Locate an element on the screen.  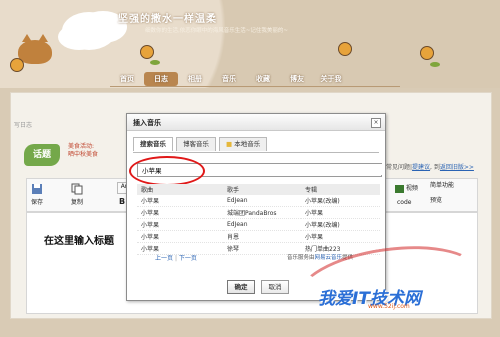
nav-item-music: 音乐 is located at coordinates (229, 79).